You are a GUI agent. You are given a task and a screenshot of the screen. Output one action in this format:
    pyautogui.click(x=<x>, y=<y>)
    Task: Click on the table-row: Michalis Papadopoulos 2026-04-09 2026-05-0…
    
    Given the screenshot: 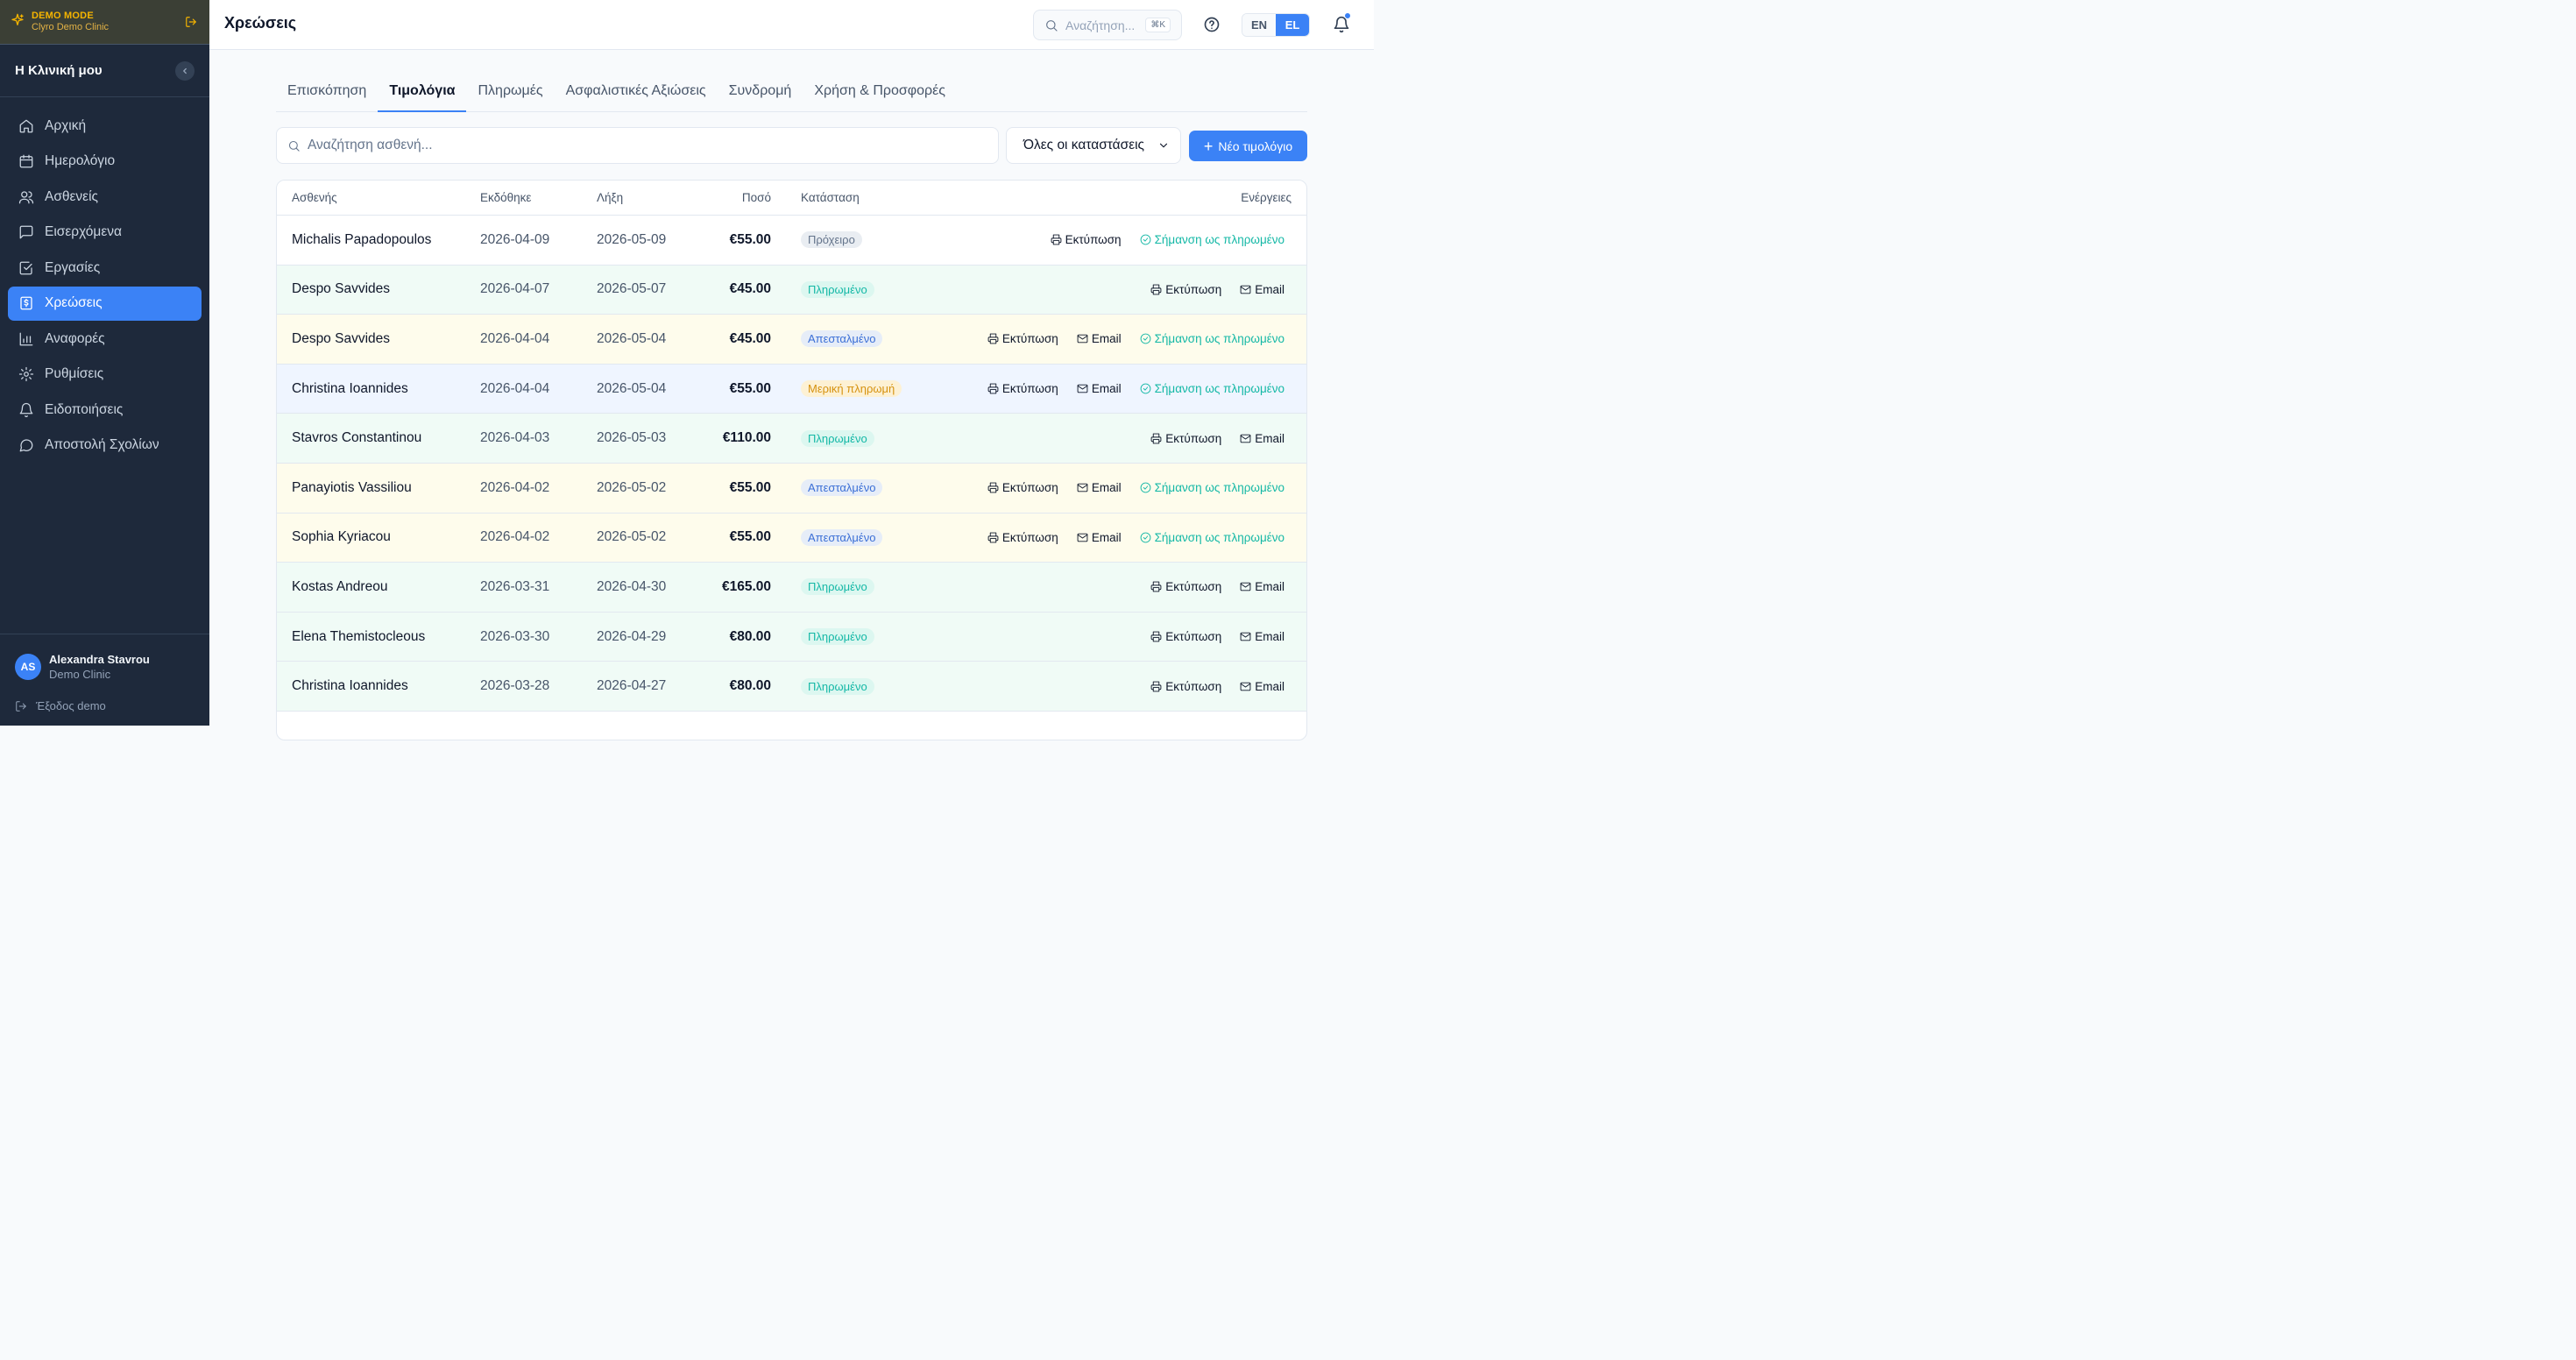 What is the action you would take?
    pyautogui.click(x=791, y=241)
    